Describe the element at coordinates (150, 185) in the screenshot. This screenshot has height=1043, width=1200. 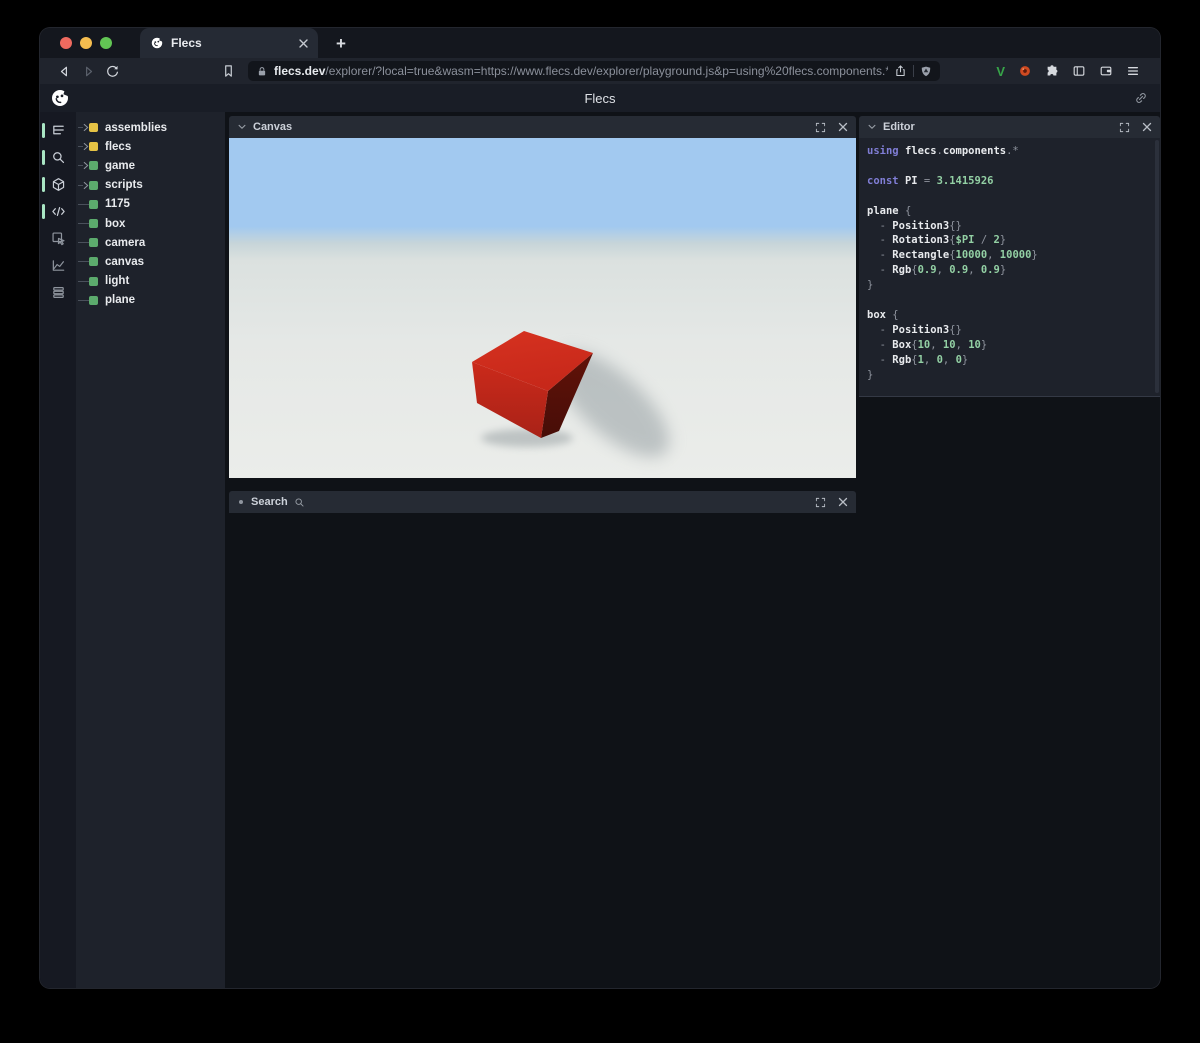
I see `tree-item-scripts: scripts` at that location.